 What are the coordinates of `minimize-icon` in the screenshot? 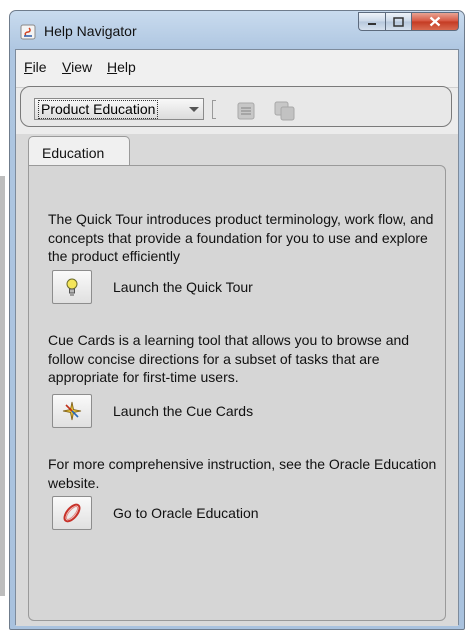 It's located at (372, 23).